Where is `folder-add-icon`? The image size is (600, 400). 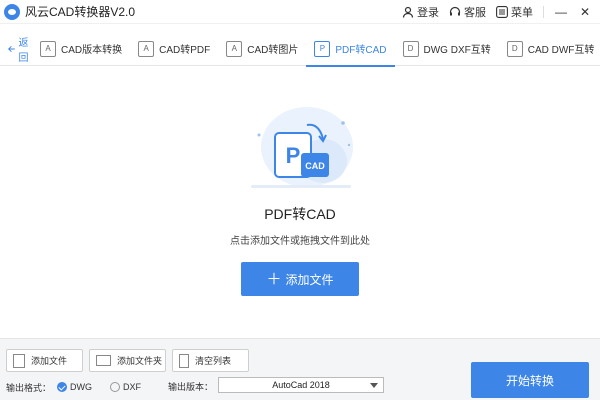 folder-add-icon is located at coordinates (103, 360).